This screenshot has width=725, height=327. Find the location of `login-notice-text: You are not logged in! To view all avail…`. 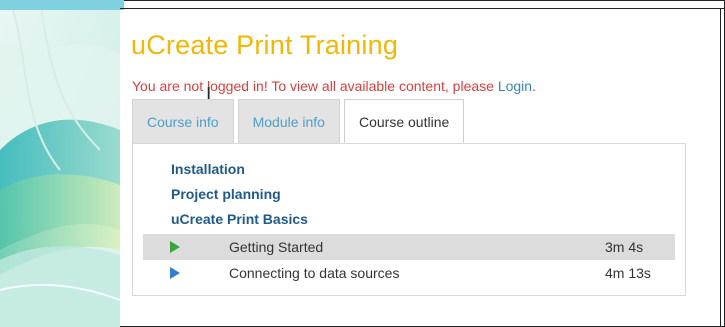

login-notice-text: You are not logged in! To view all avail… is located at coordinates (315, 86).